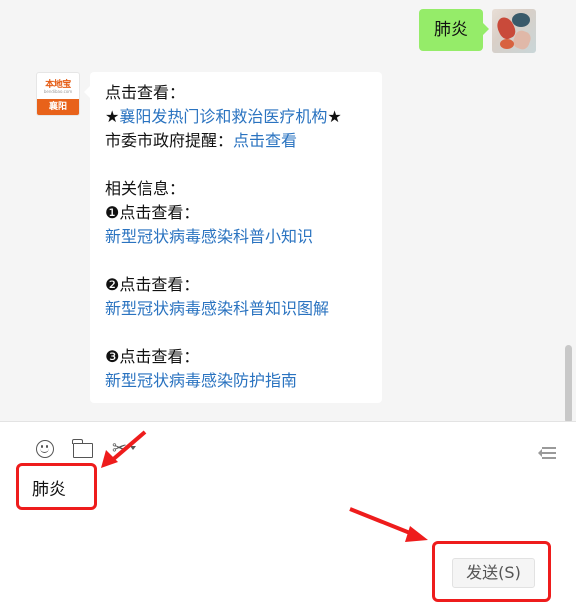 This screenshot has width=576, height=605. I want to click on avatar-city-label: 襄阳, so click(58, 107).